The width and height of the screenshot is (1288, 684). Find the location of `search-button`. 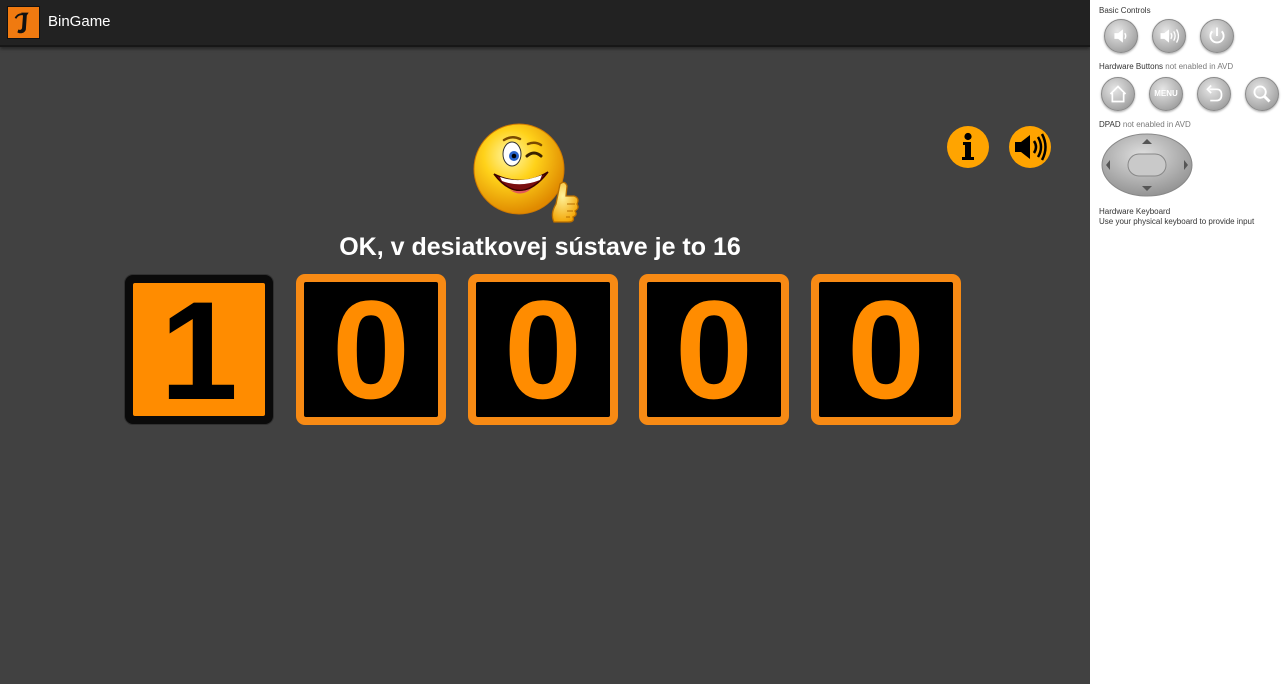

search-button is located at coordinates (1262, 94).